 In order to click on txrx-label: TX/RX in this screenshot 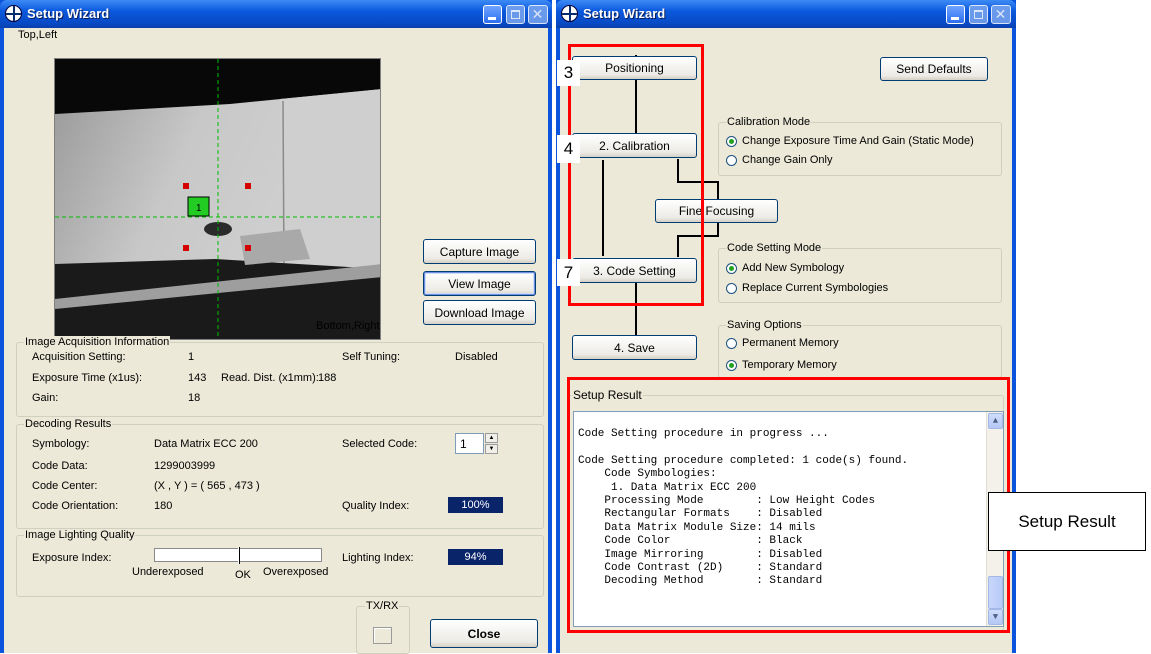, I will do `click(382, 606)`.